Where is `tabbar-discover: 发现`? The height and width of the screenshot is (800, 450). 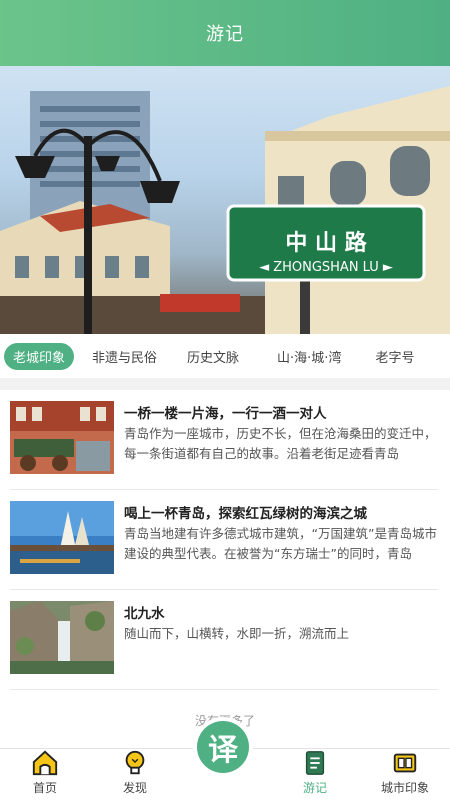 tabbar-discover: 发现 is located at coordinates (135, 774).